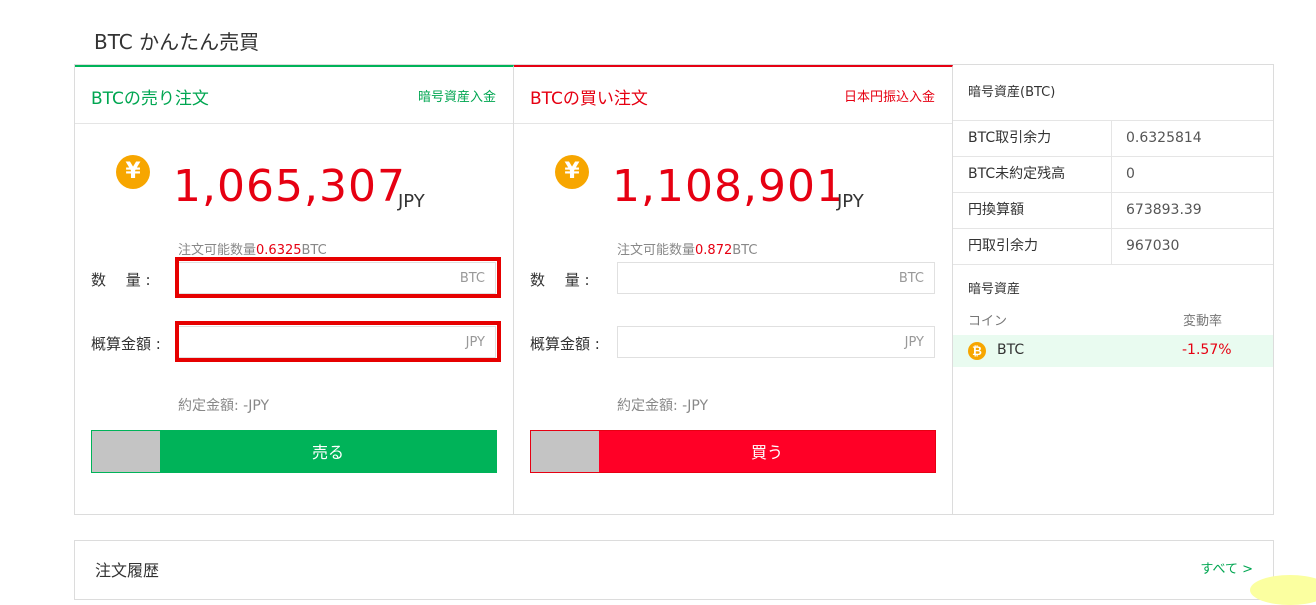 The height and width of the screenshot is (605, 1316). What do you see at coordinates (977, 351) in the screenshot?
I see `bitcoin-icon: ₿` at bounding box center [977, 351].